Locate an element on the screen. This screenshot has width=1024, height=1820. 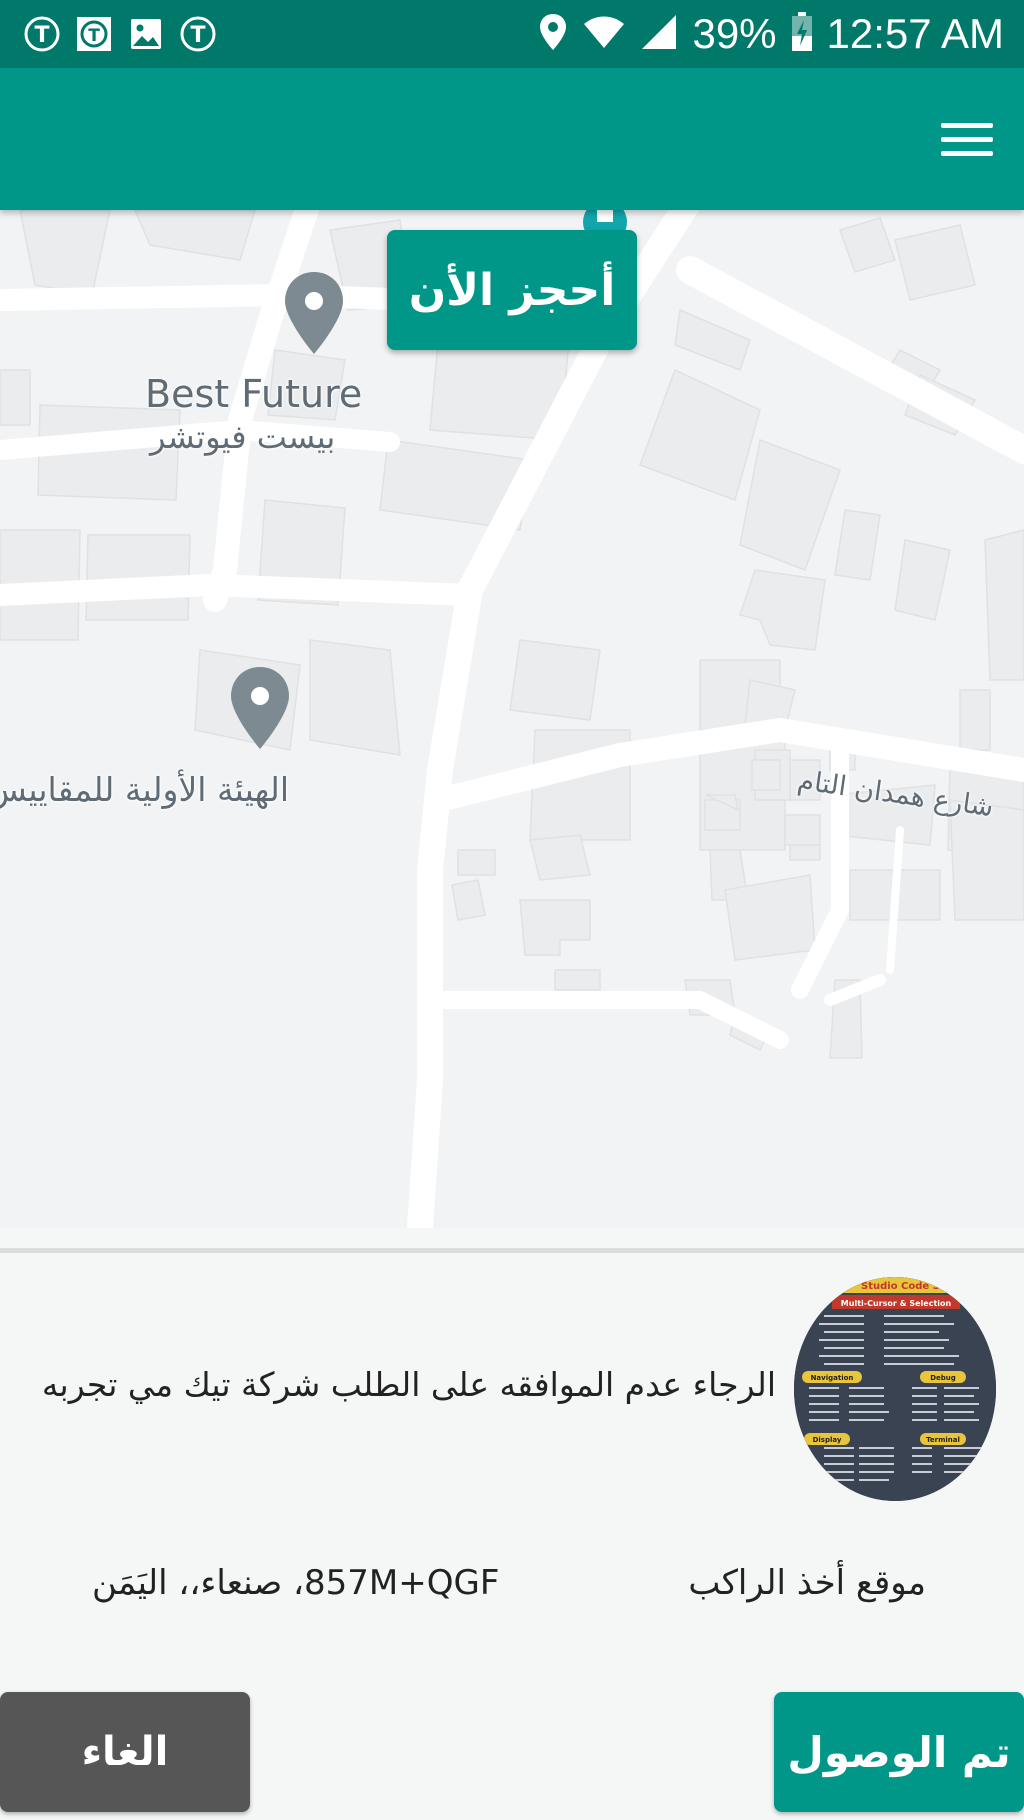
hamburger-menu-icon is located at coordinates (967, 139).